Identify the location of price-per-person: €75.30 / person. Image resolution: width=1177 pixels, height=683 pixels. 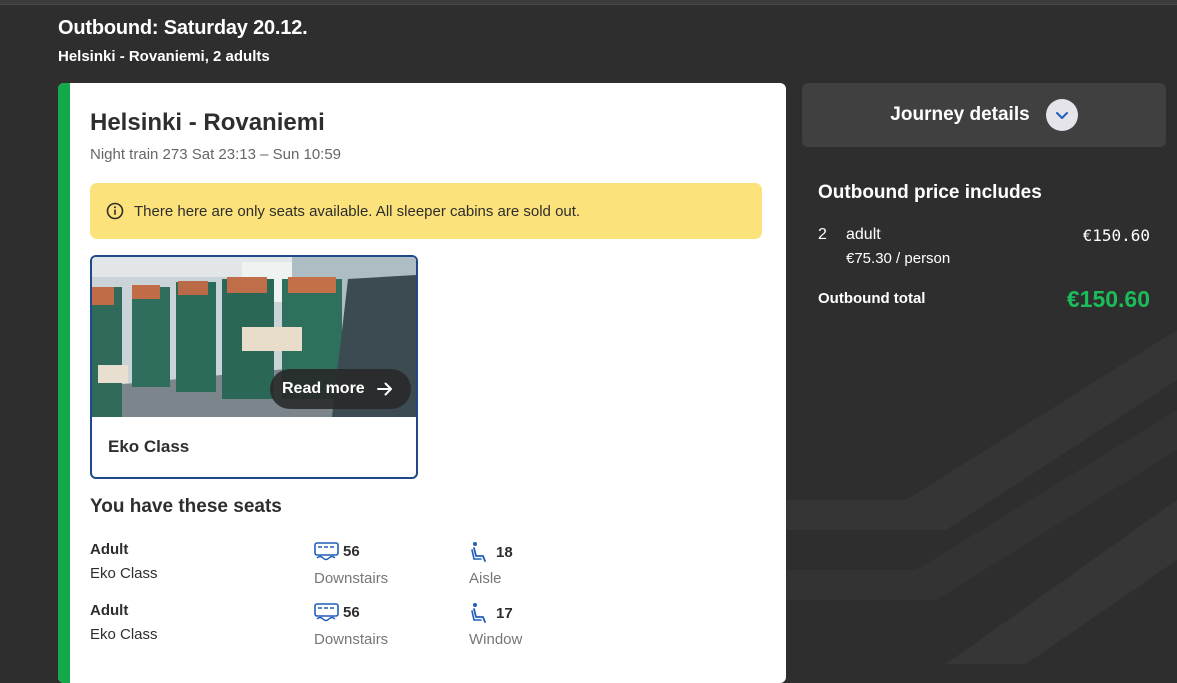
(898, 258).